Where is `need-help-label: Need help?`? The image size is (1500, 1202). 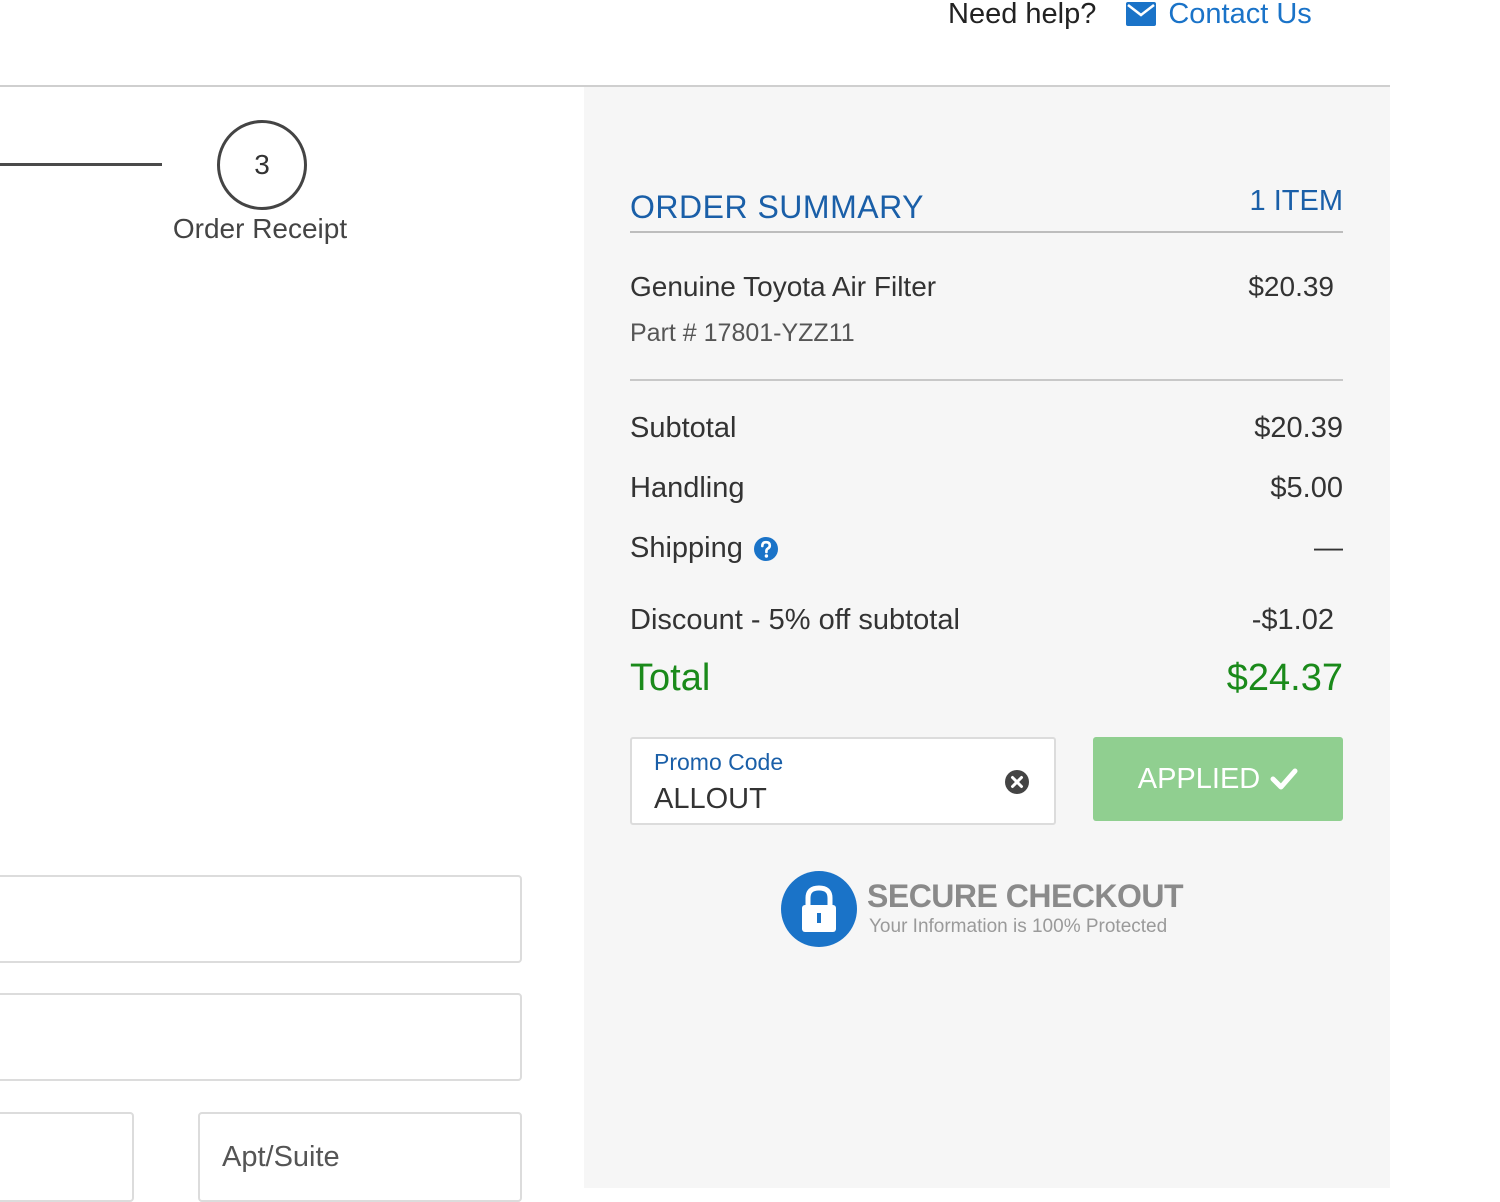 need-help-label: Need help? is located at coordinates (1022, 15).